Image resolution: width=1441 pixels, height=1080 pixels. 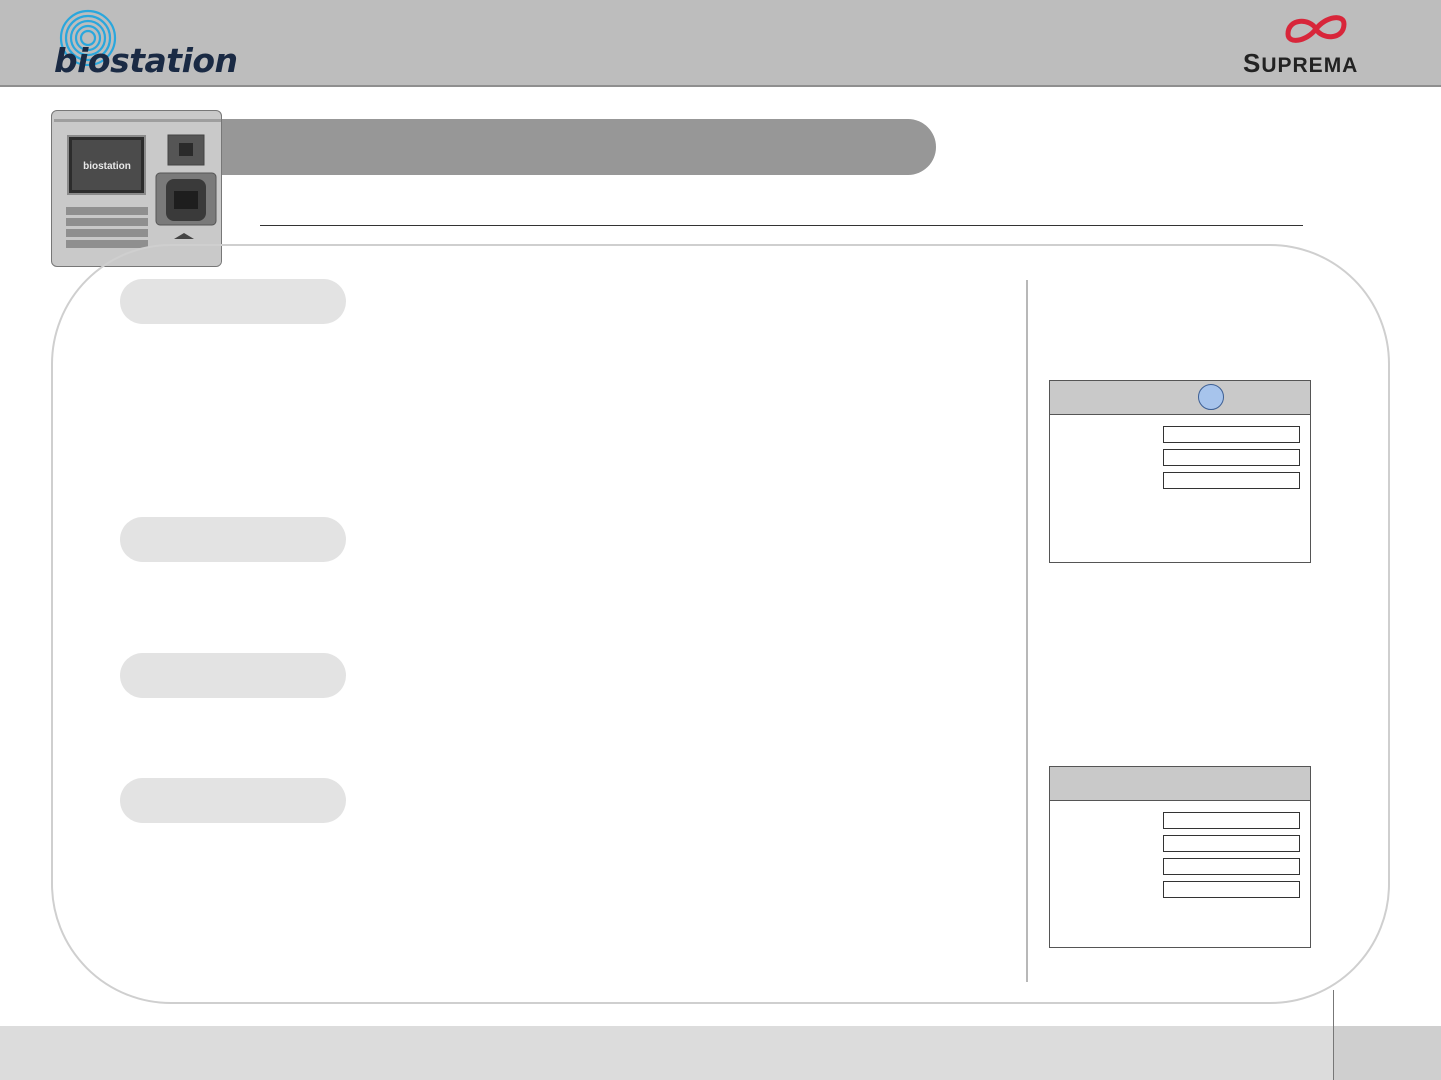 I want to click on header-bar: biostation SUPREMA, so click(x=720, y=43).